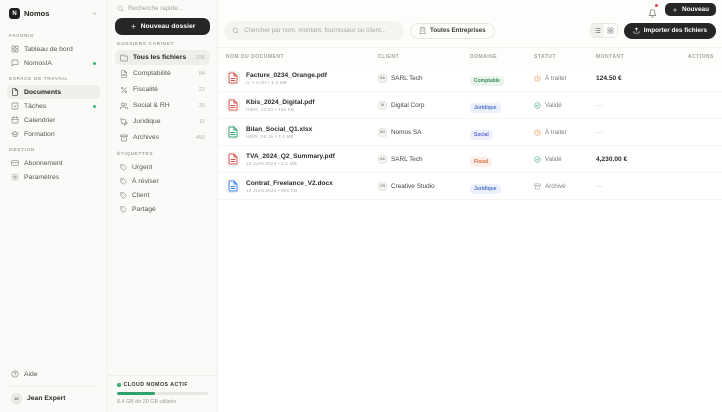  What do you see at coordinates (597, 30) in the screenshot?
I see `list-view-button` at bounding box center [597, 30].